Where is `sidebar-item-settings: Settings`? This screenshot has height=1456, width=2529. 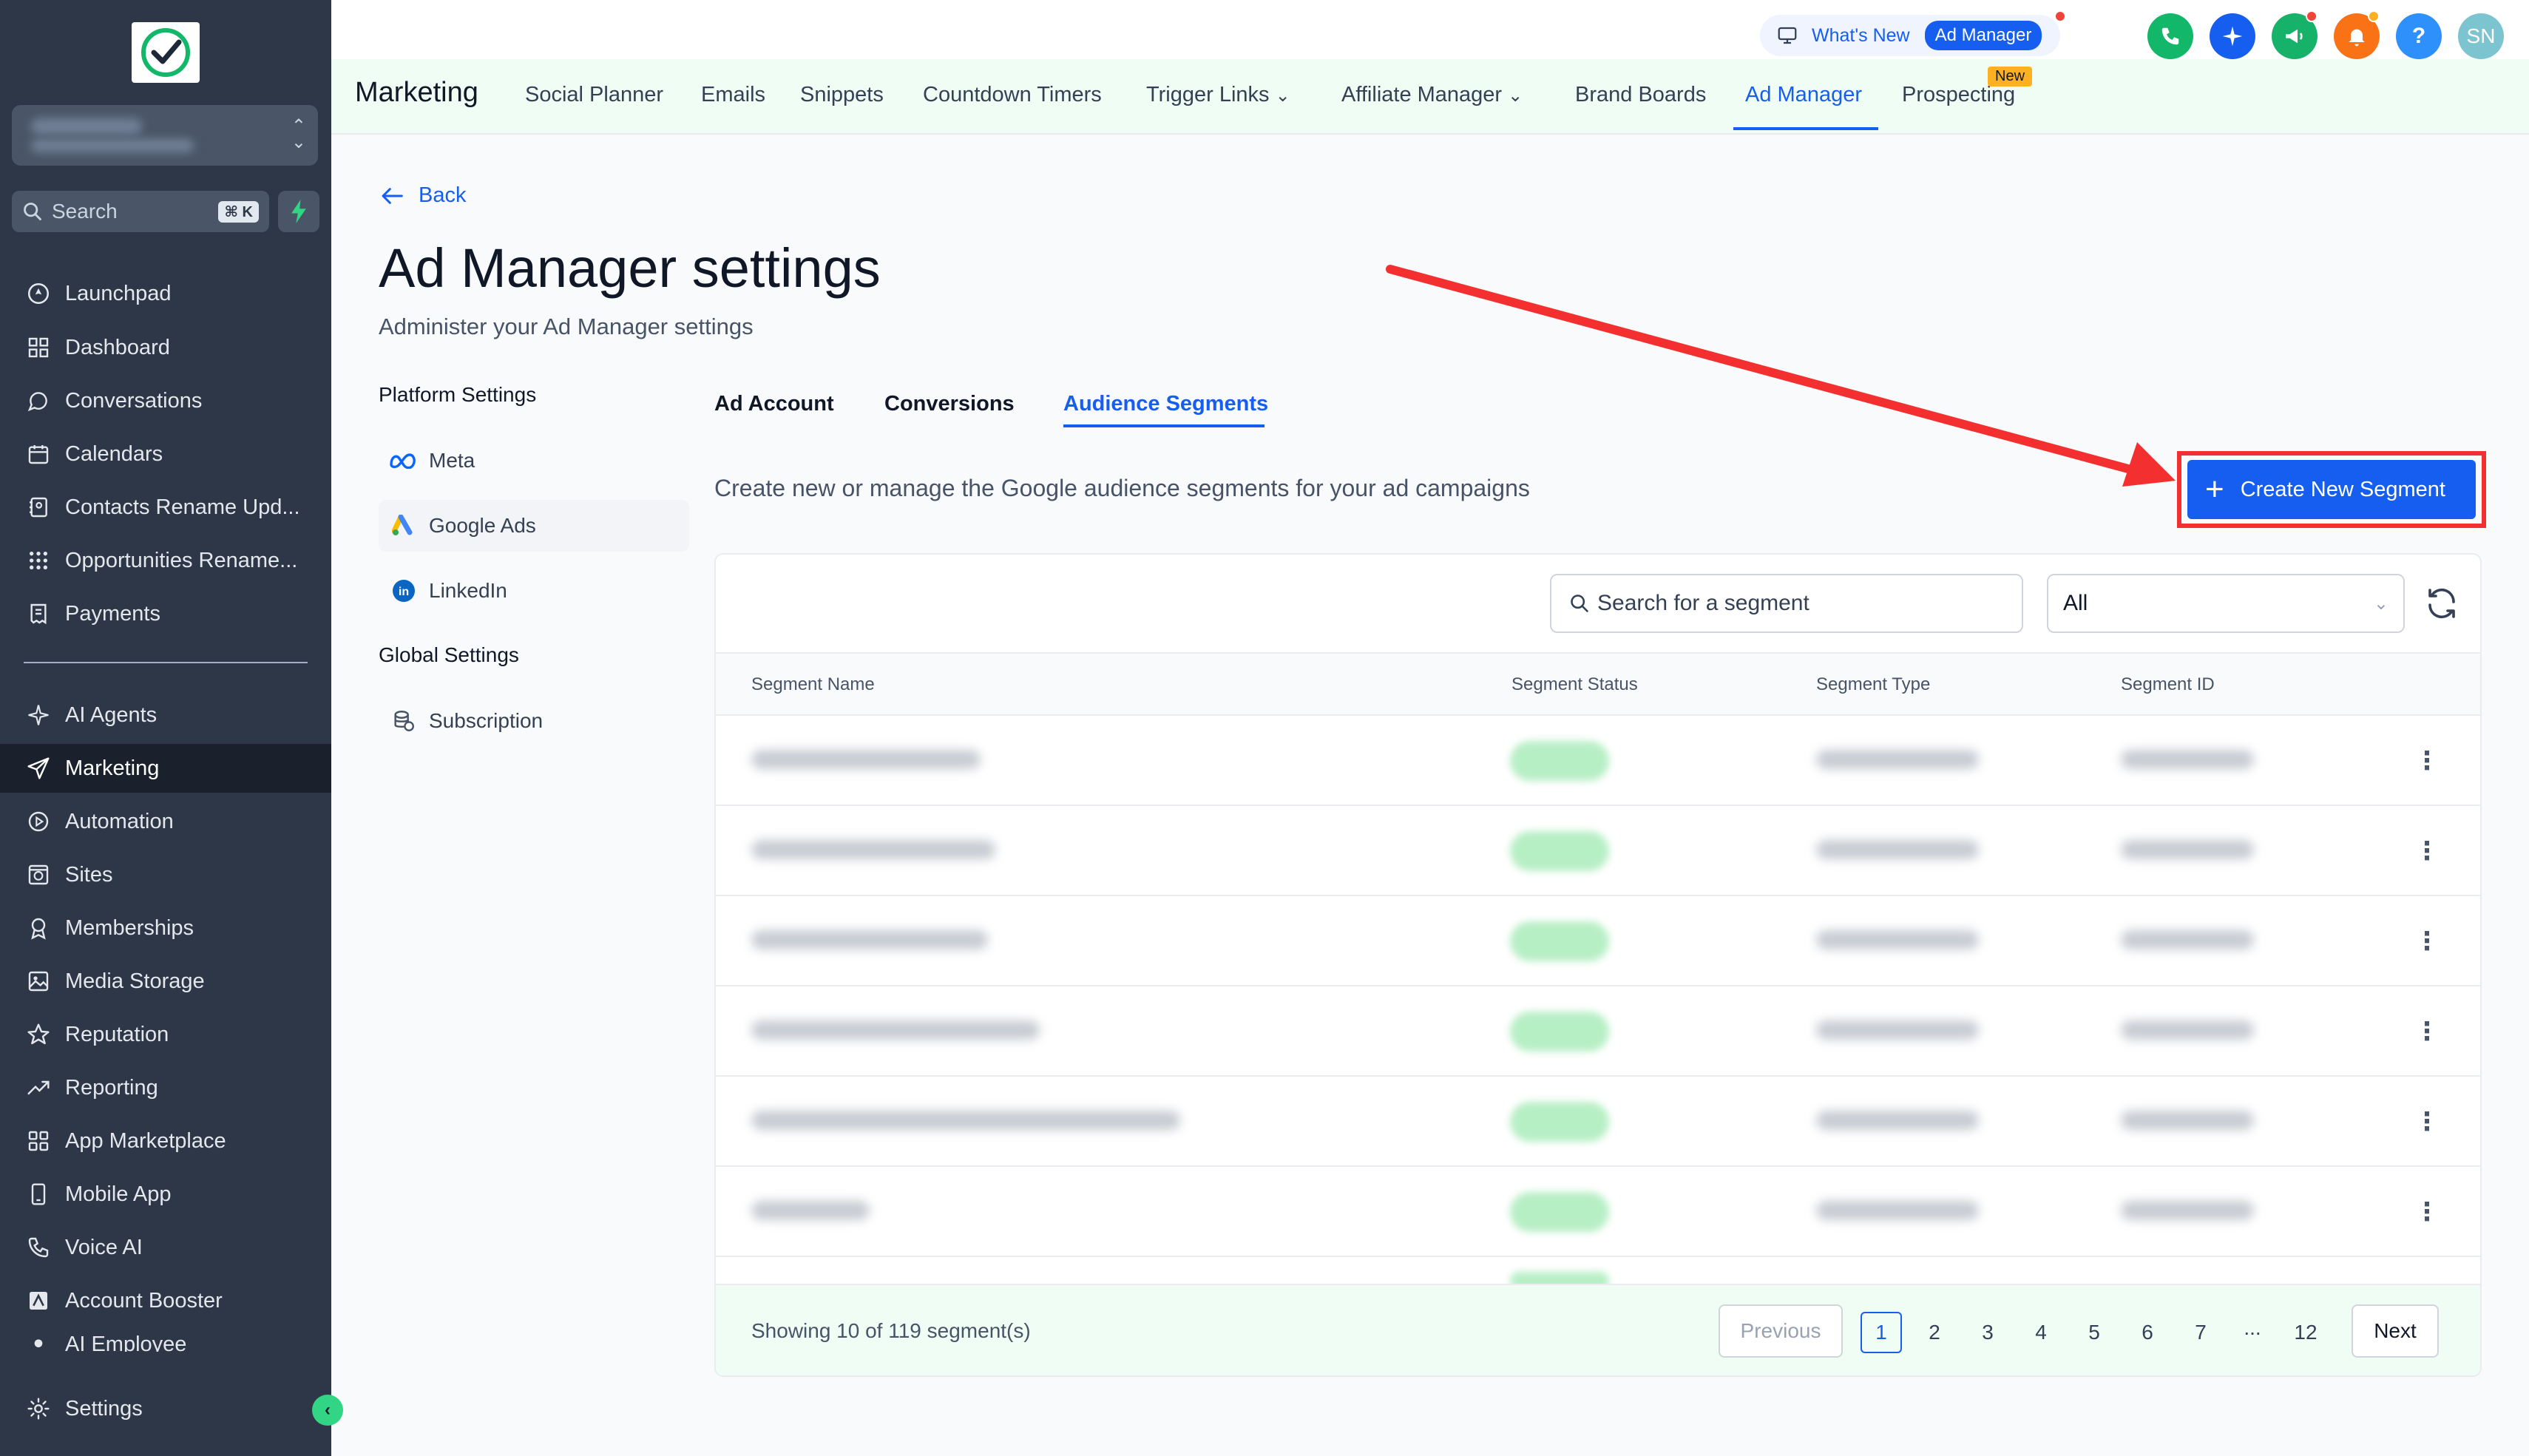
sidebar-item-settings: Settings is located at coordinates (165, 1408).